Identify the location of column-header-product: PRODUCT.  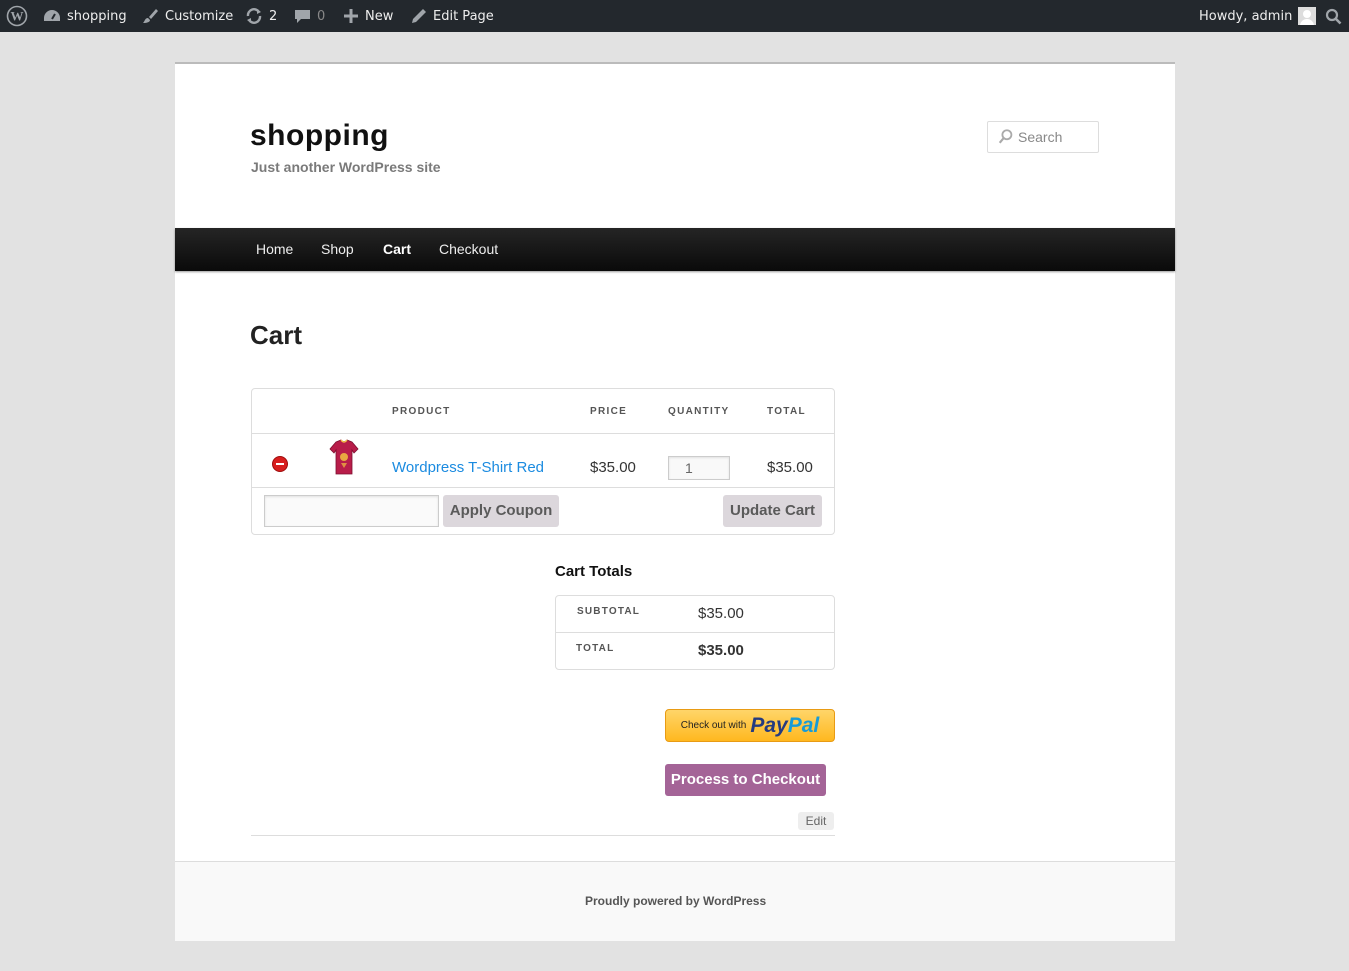
(421, 411).